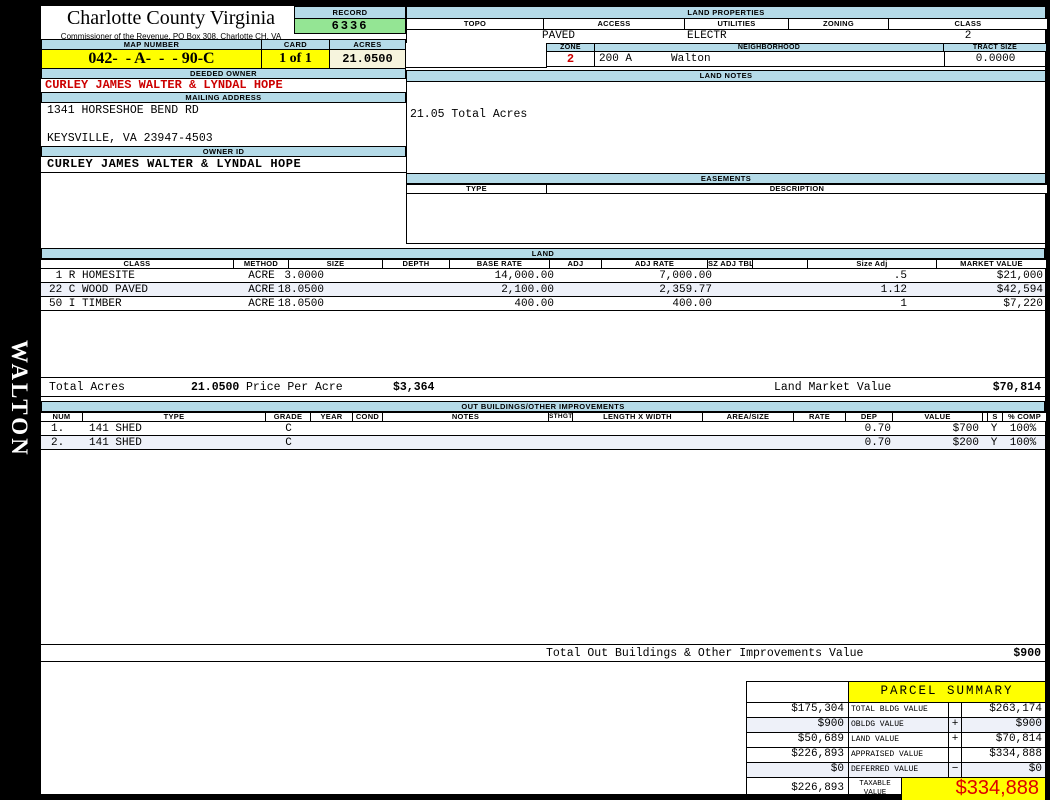 The height and width of the screenshot is (800, 1050). I want to click on class-header: CLASS, so click(968, 24).